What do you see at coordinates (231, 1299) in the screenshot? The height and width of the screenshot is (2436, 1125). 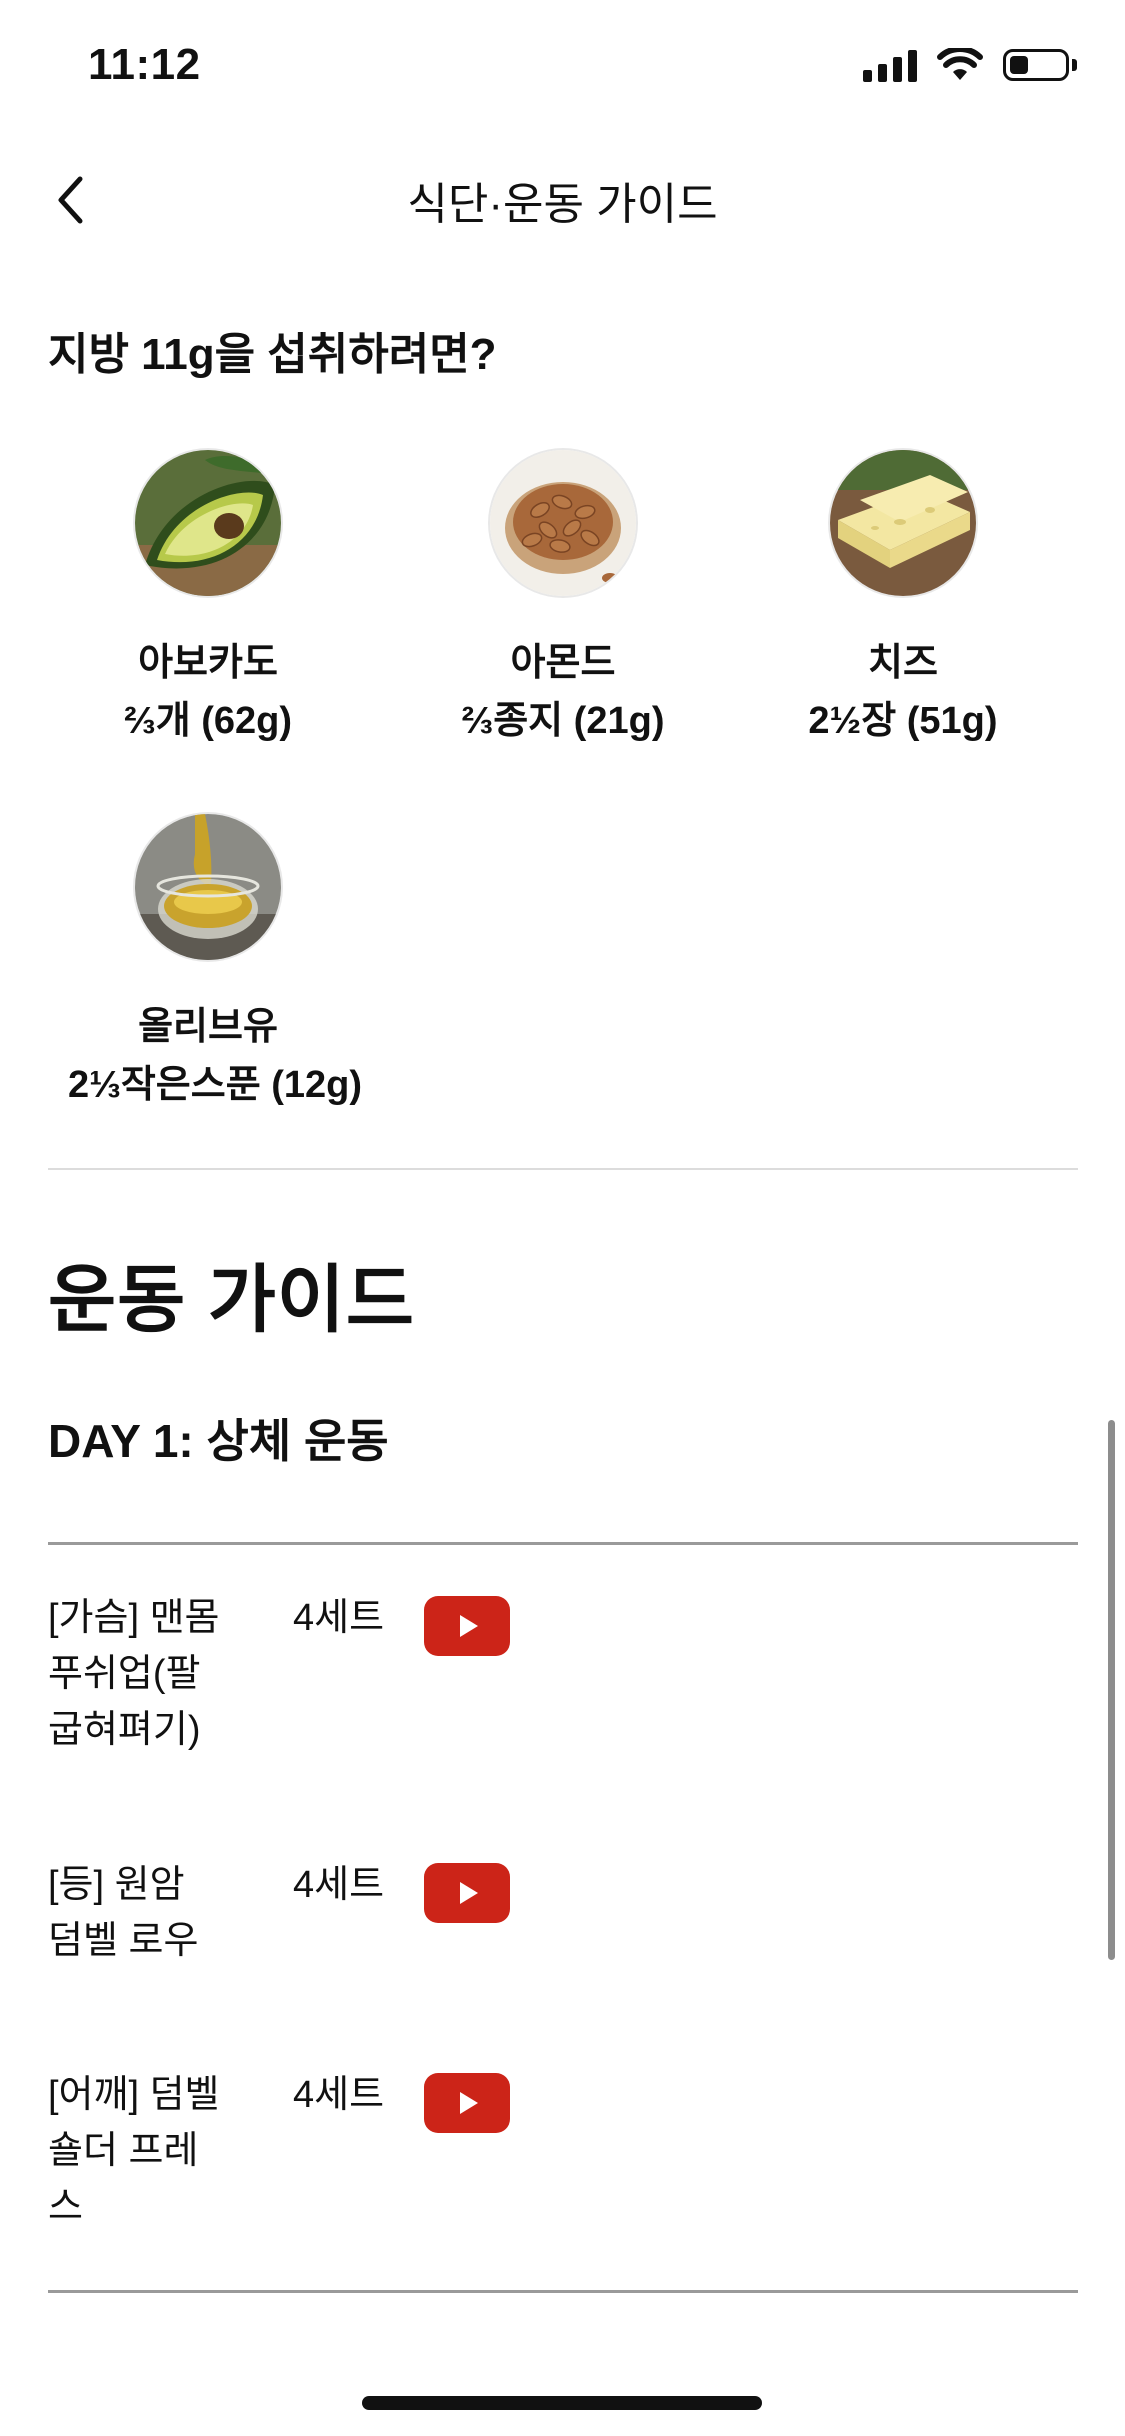 I see `exercise-section-title: 운동 가이드` at bounding box center [231, 1299].